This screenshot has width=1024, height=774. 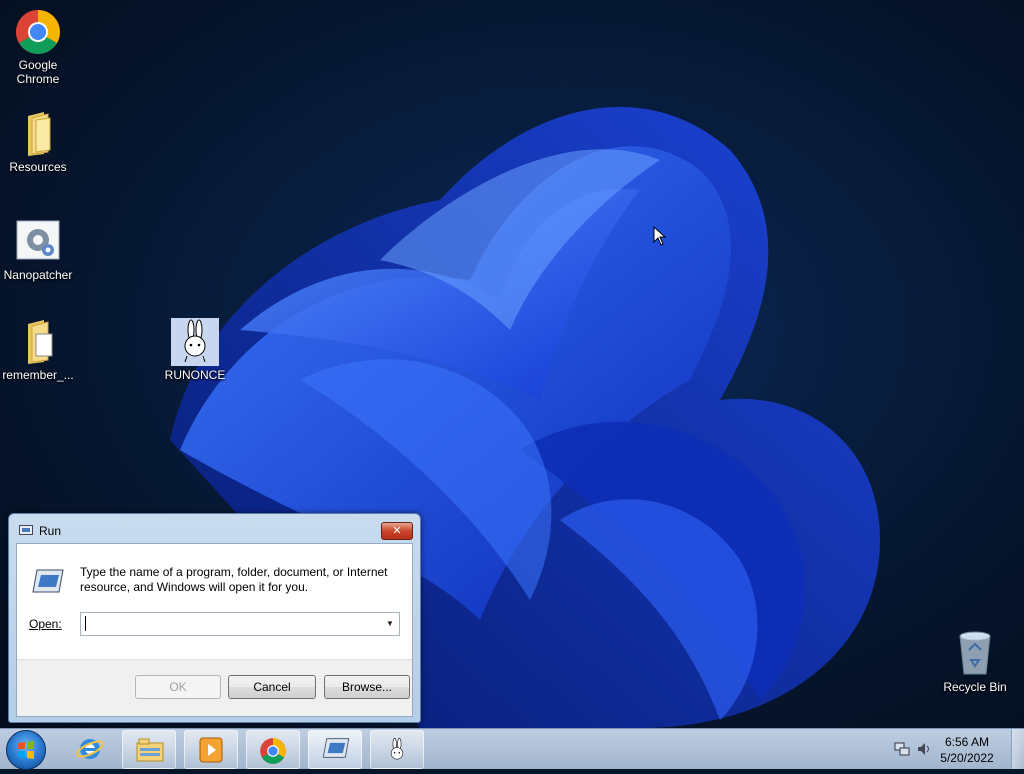 I want to click on taskbar-item-internet-explorer, so click(x=90, y=748).